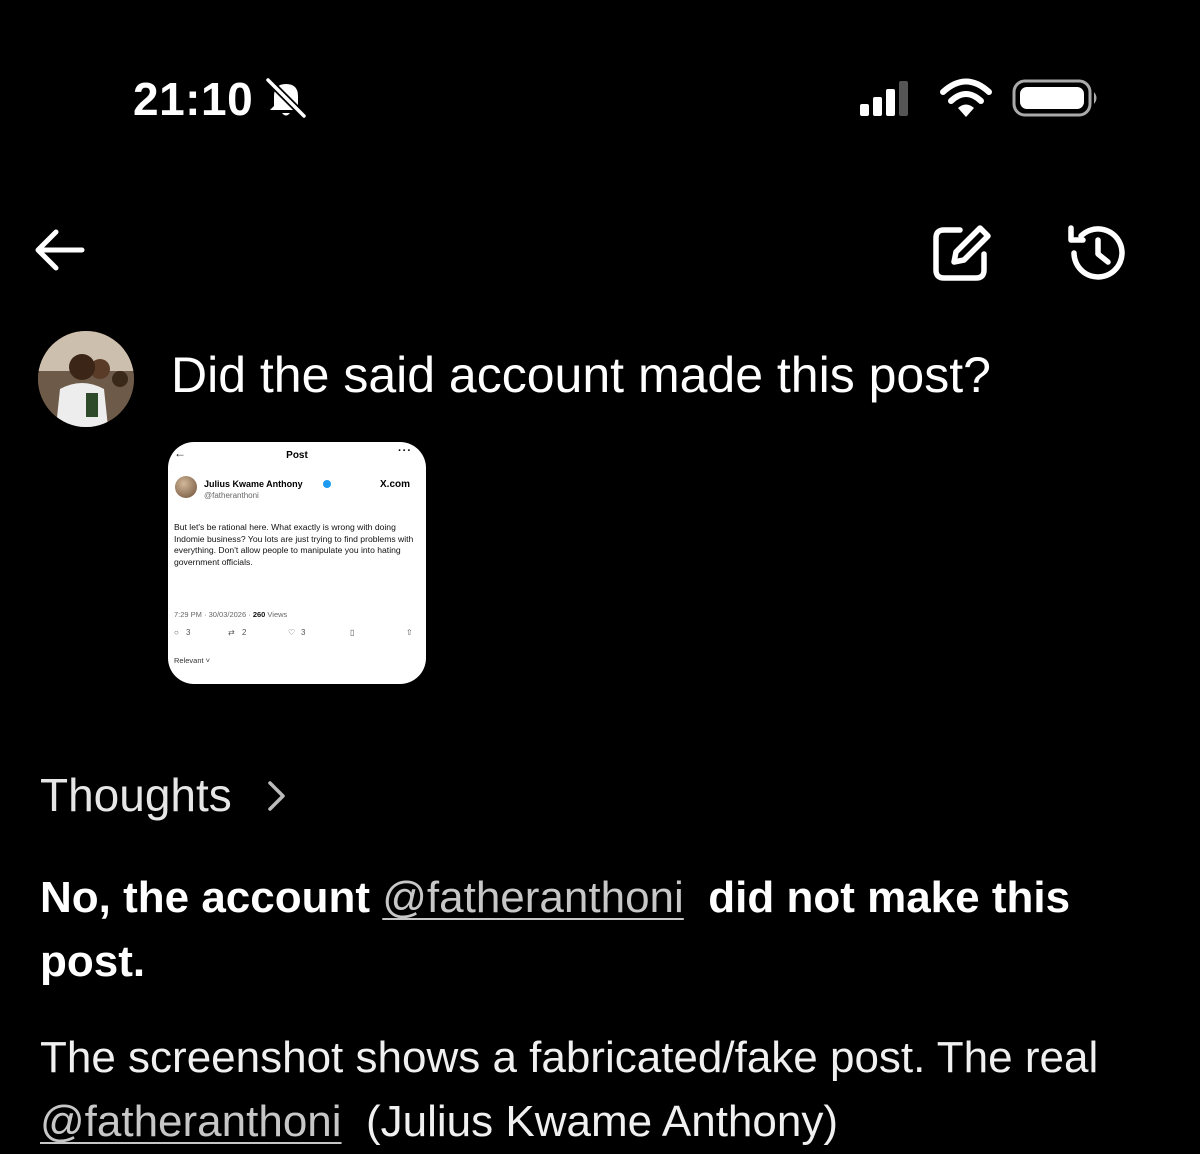  I want to click on chevron-right-icon, so click(276, 796).